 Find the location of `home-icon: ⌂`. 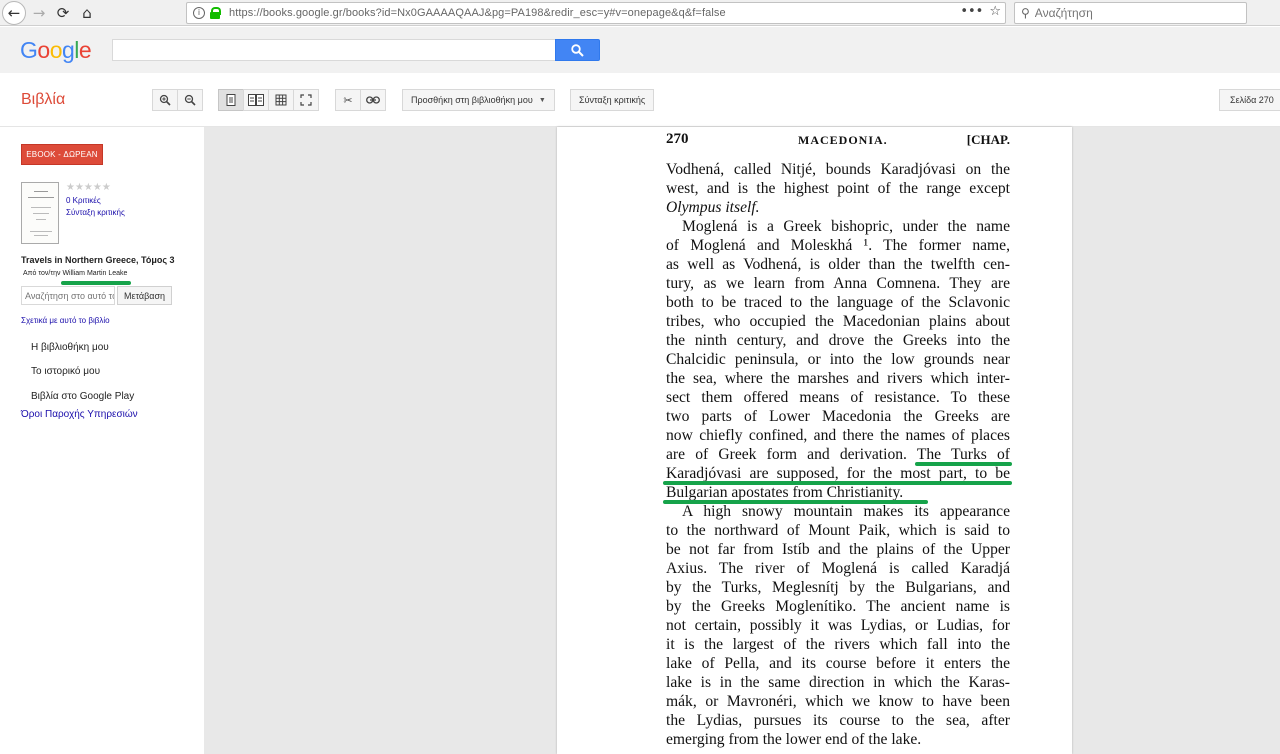

home-icon: ⌂ is located at coordinates (87, 13).